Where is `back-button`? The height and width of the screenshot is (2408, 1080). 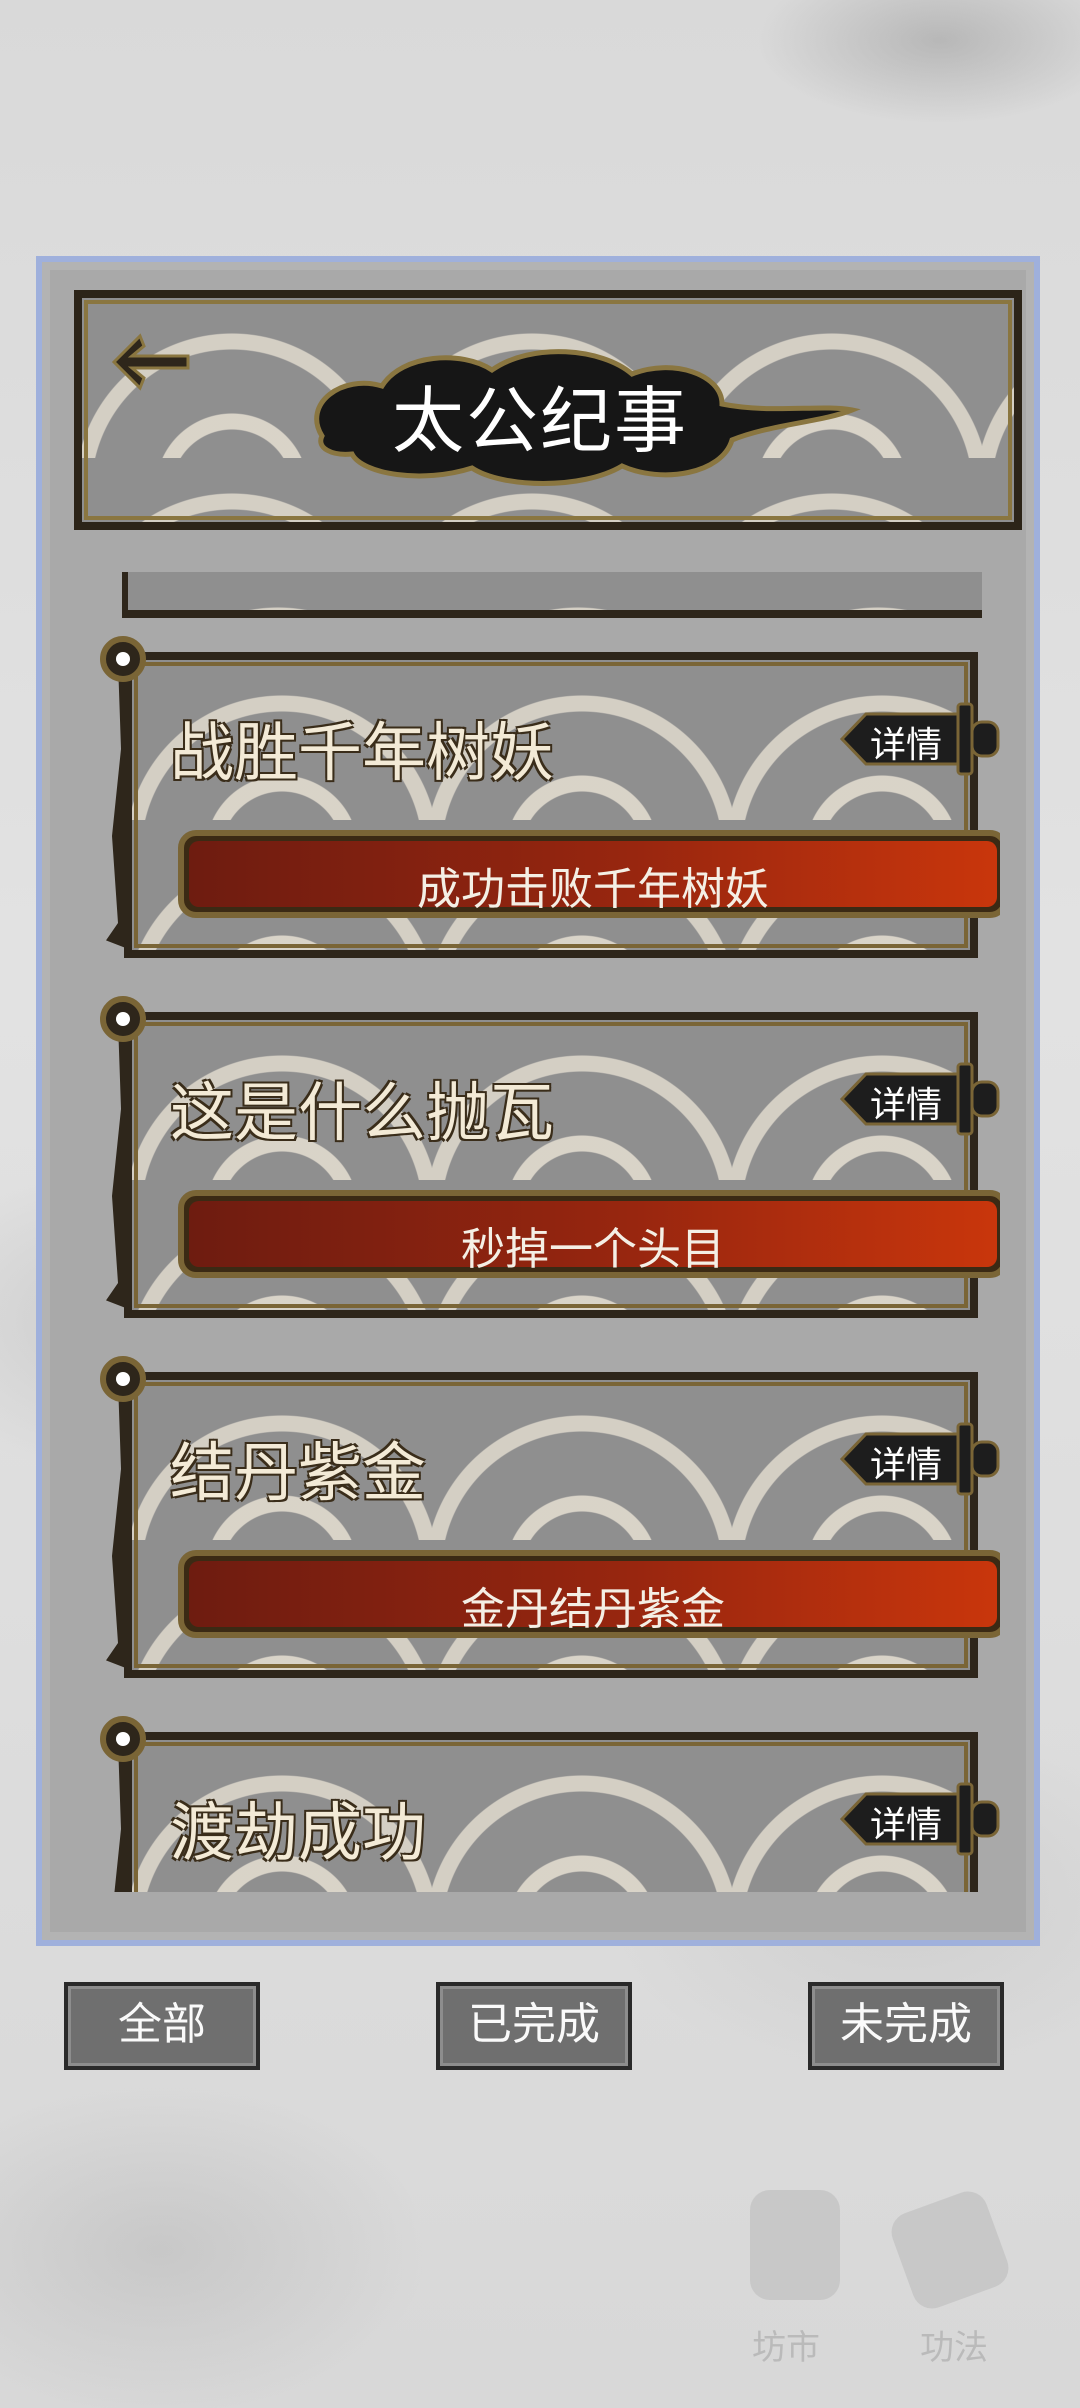 back-button is located at coordinates (151, 362).